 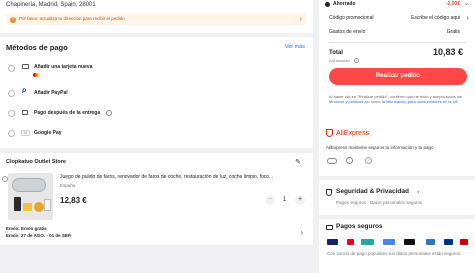 What do you see at coordinates (48, 133) in the screenshot?
I see `payment-method-label: Google Pay` at bounding box center [48, 133].